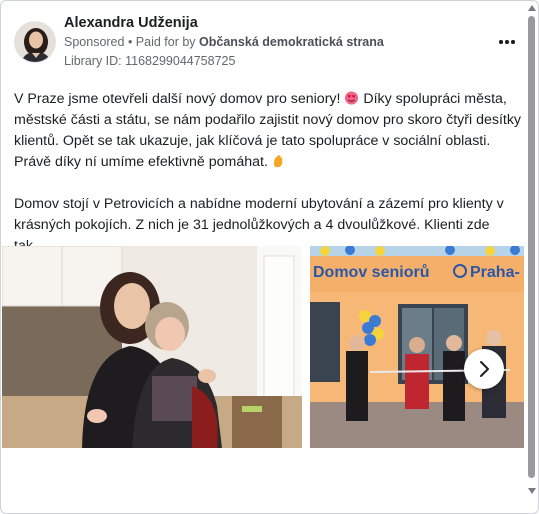  What do you see at coordinates (371, 272) in the screenshot?
I see `sign-text-part-1: Domov seniorů` at bounding box center [371, 272].